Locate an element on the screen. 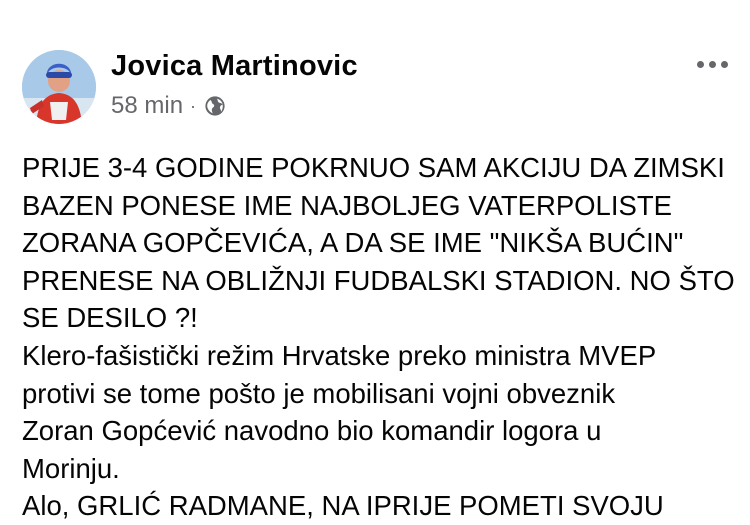  post-line: SE DESILO ?! is located at coordinates (110, 318).